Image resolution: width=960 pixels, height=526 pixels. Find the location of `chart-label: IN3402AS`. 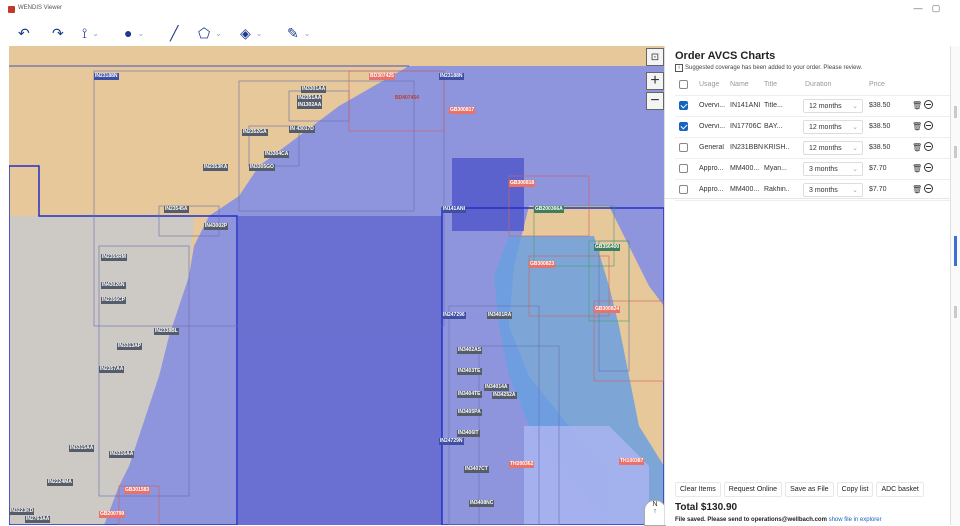

chart-label: IN3402AS is located at coordinates (470, 350).